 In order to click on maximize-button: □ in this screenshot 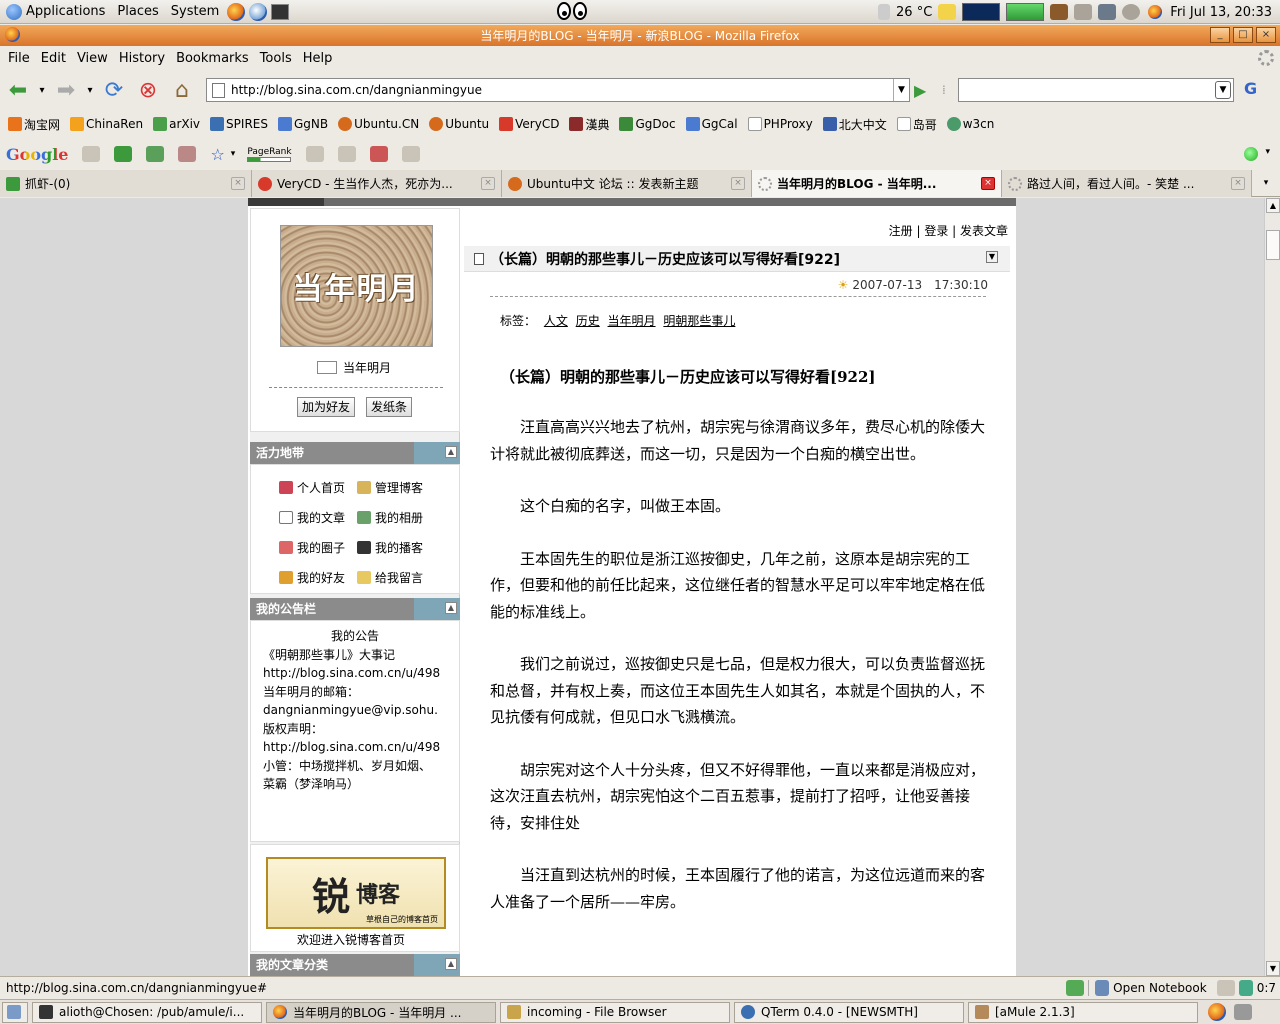, I will do `click(1243, 35)`.